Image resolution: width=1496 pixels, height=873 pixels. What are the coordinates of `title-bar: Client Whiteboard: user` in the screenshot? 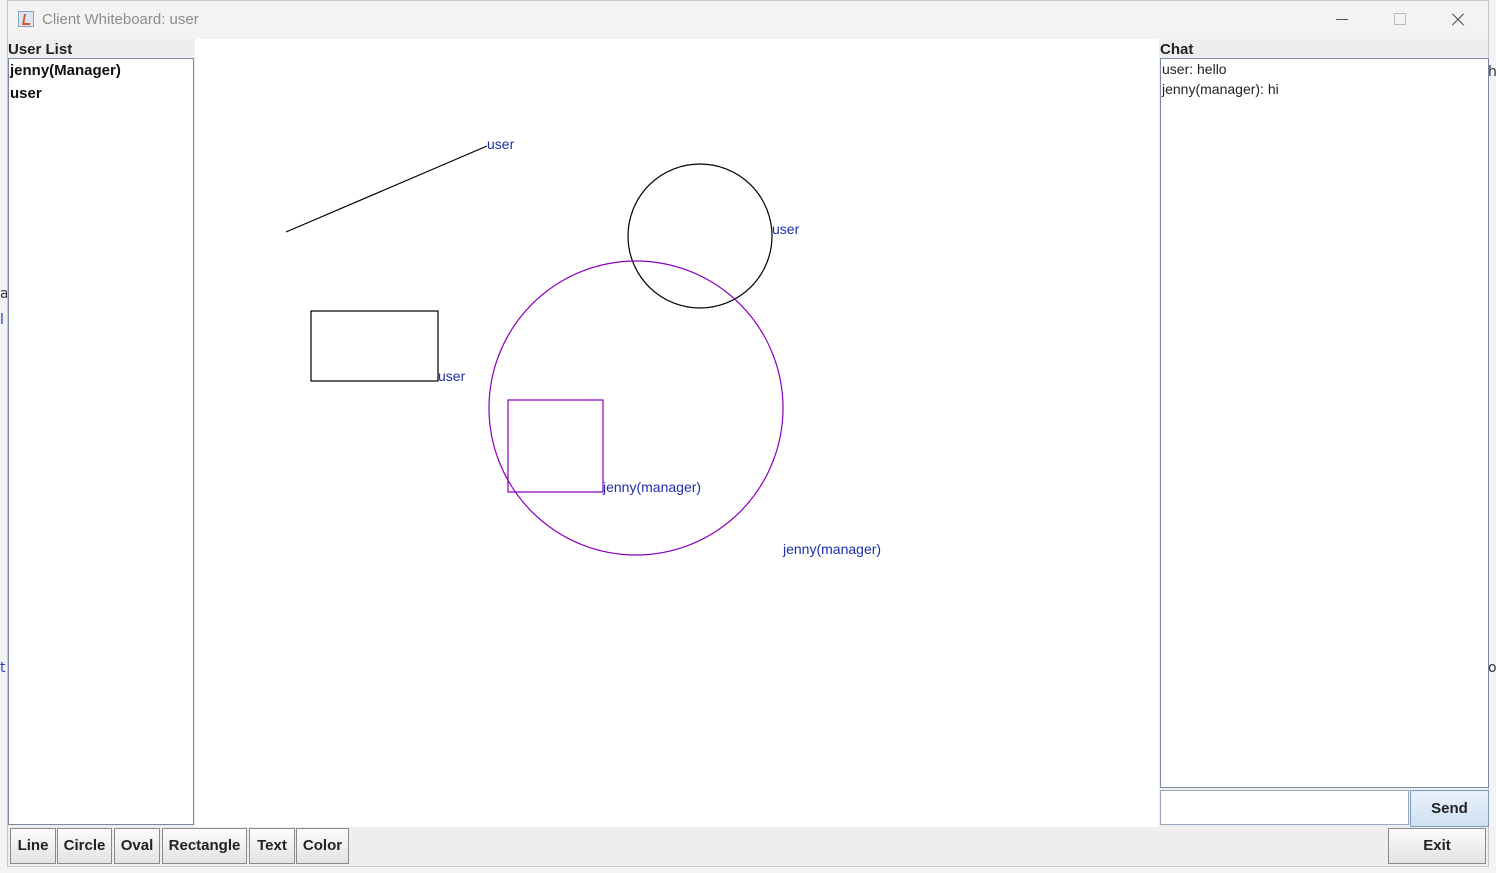 It's located at (748, 20).